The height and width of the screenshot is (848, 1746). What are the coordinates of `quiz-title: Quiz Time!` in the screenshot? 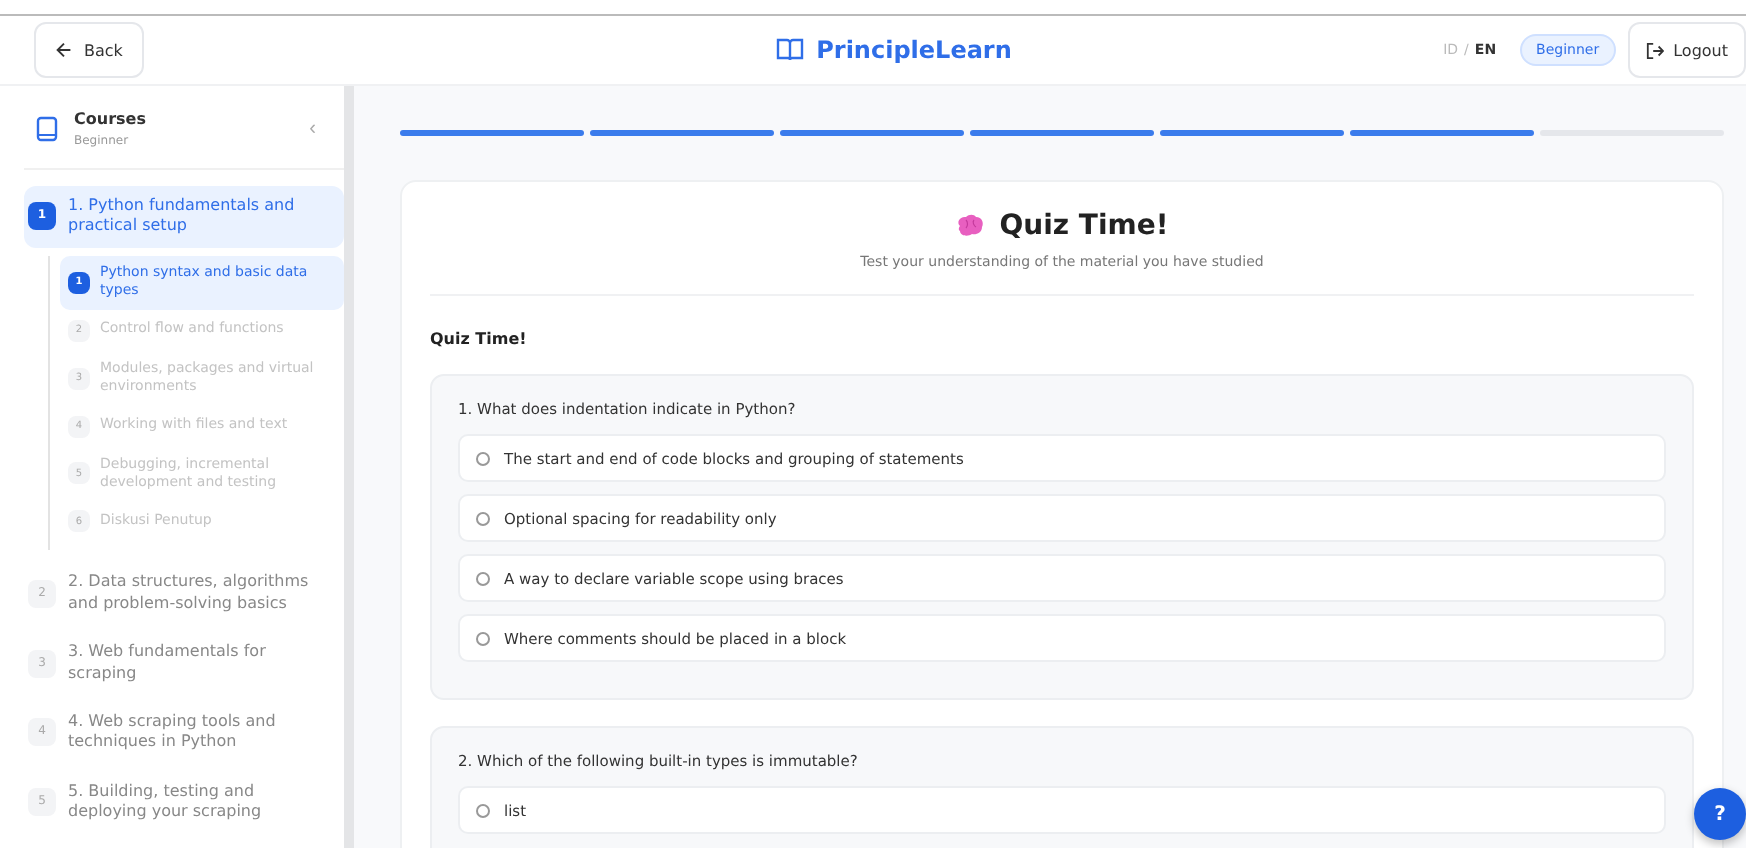 It's located at (1084, 226).